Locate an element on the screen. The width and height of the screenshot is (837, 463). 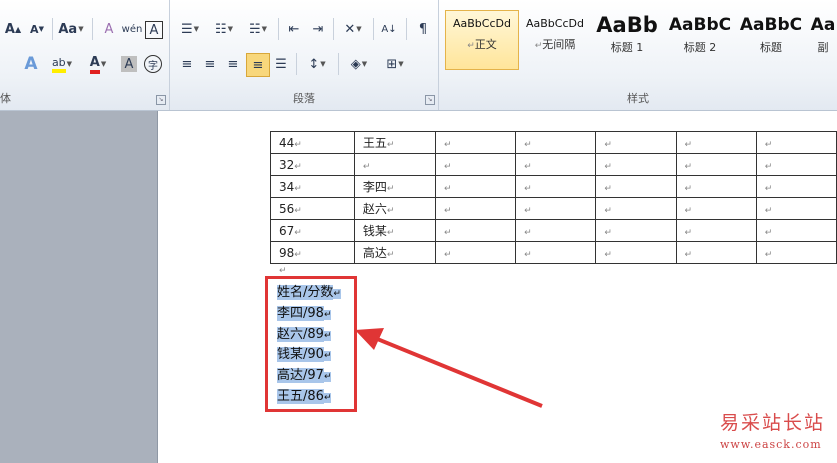
watermark-title: 易采站长站 is located at coordinates (773, 423).